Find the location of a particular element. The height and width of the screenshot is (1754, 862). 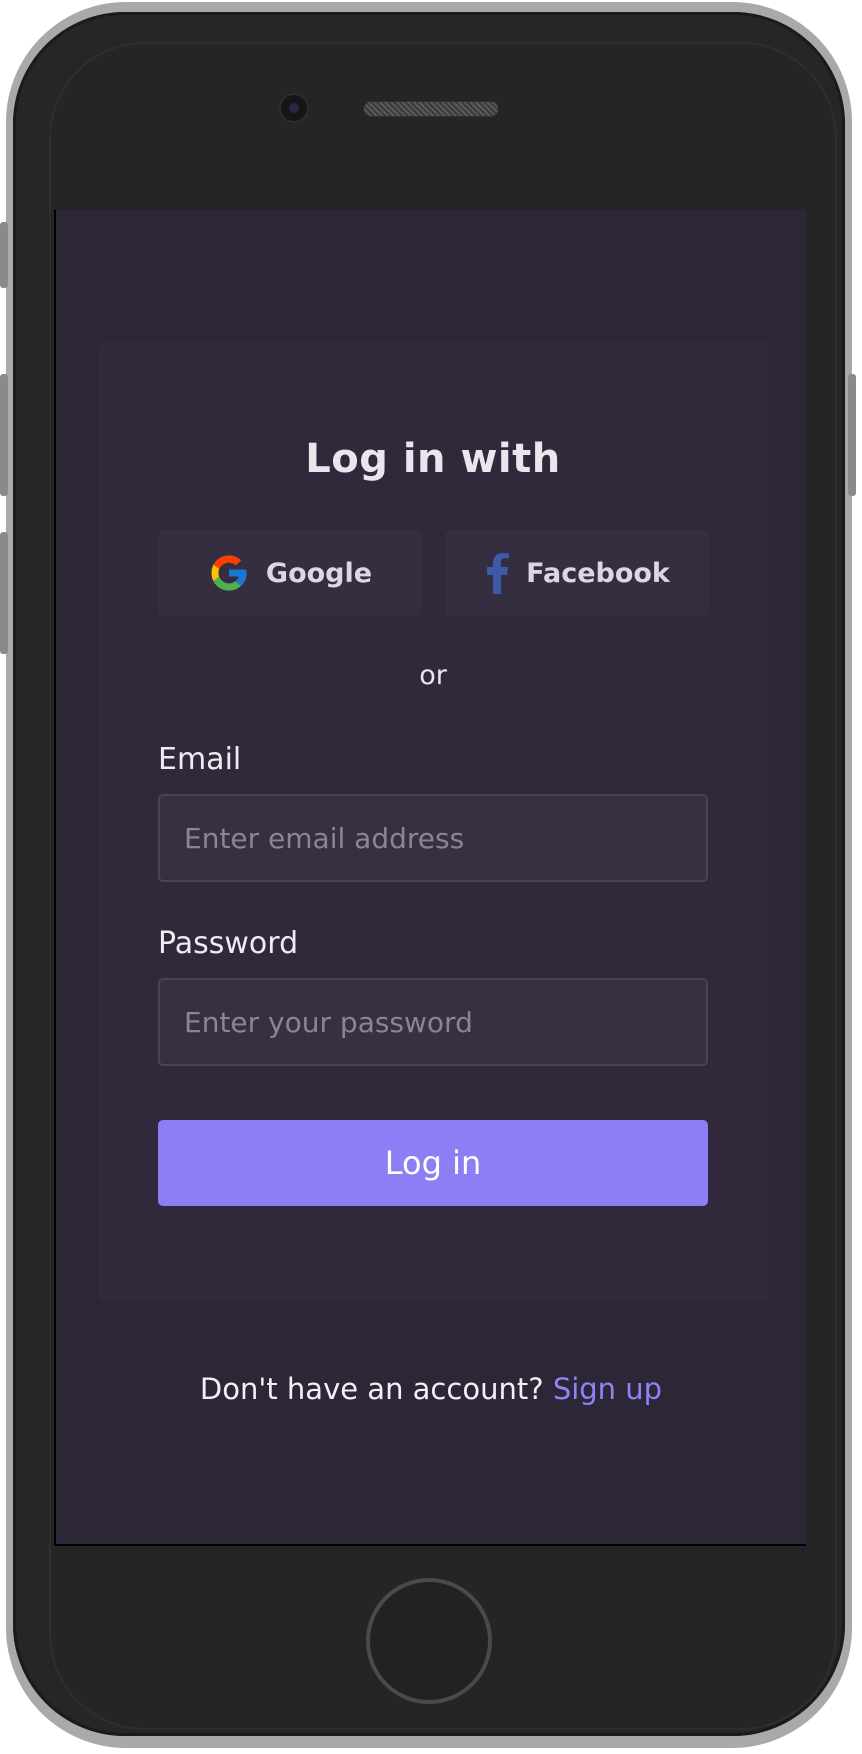

earpiece-speaker is located at coordinates (431, 109).